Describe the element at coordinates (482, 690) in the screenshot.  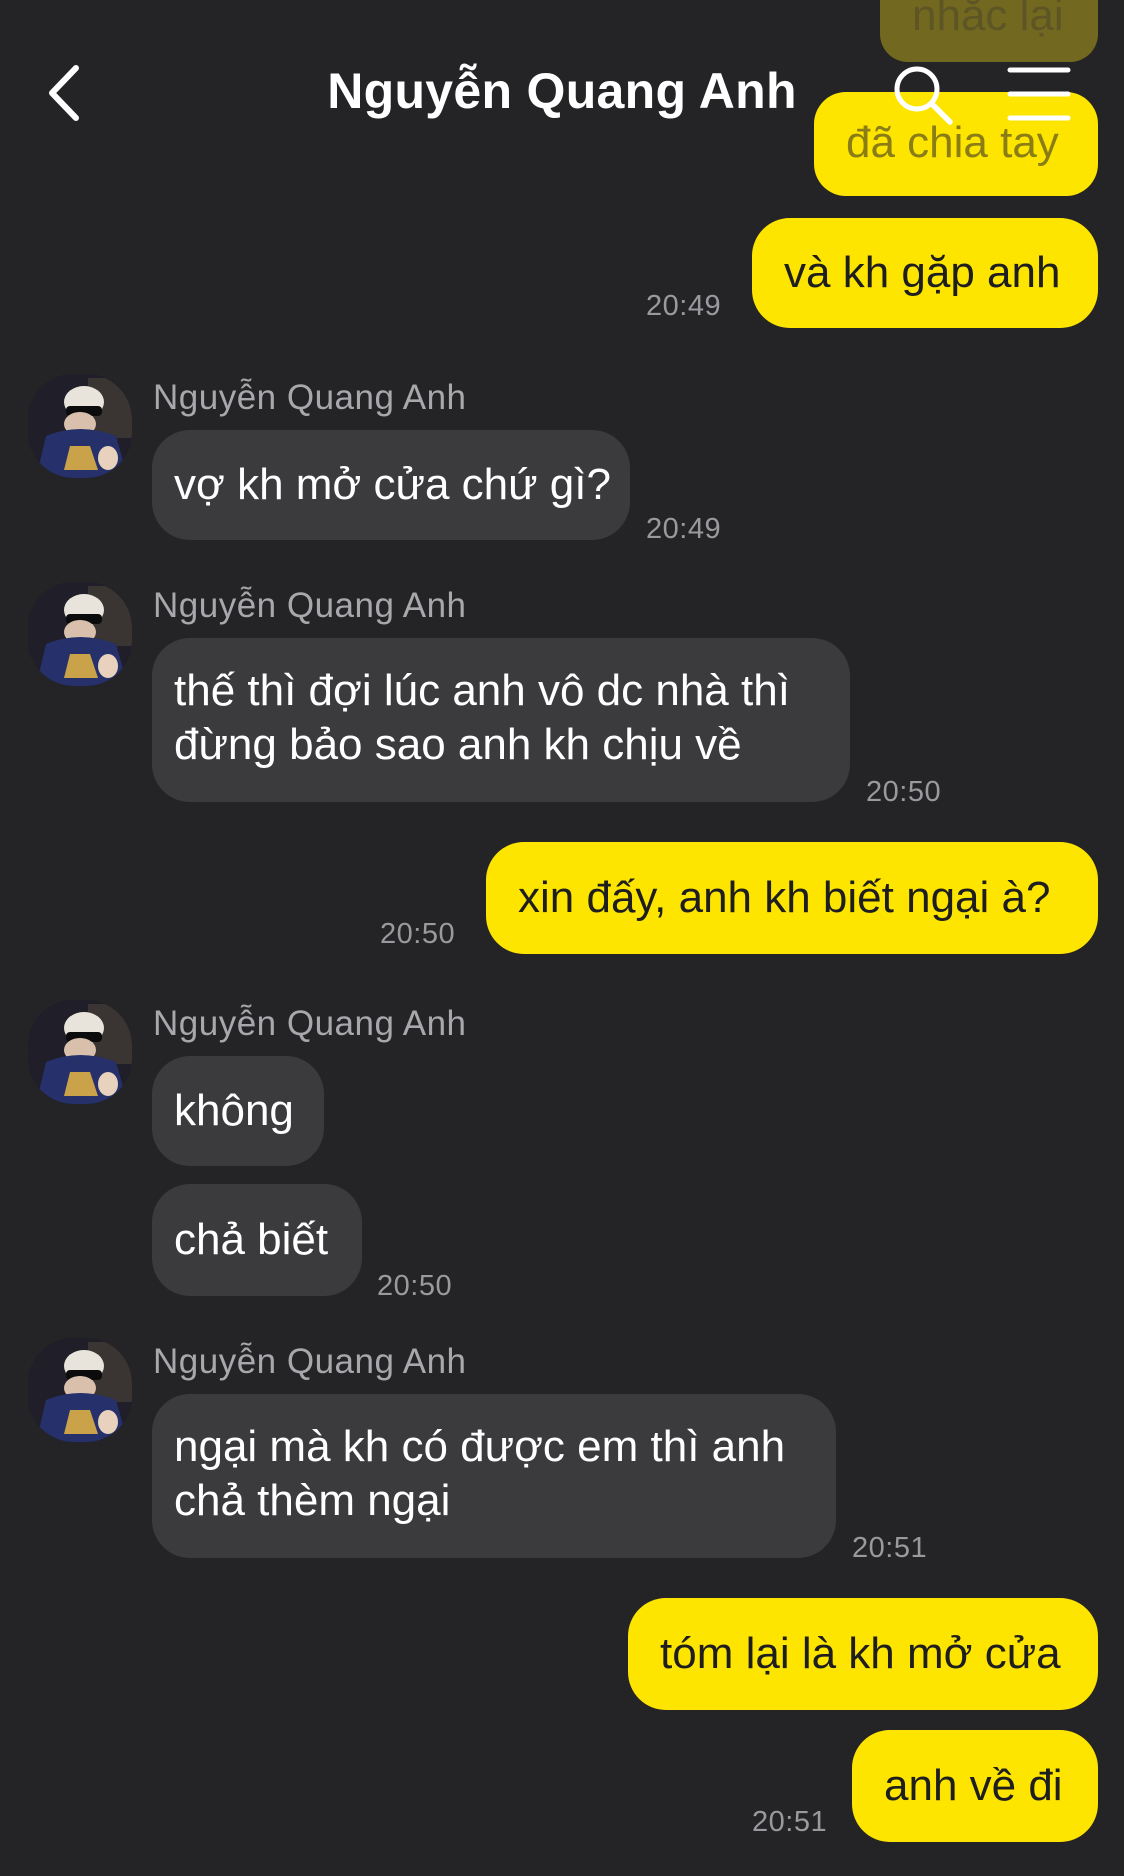
I see `message-text-line: thế thì đợi lúc anh vô dc nhà thì` at that location.